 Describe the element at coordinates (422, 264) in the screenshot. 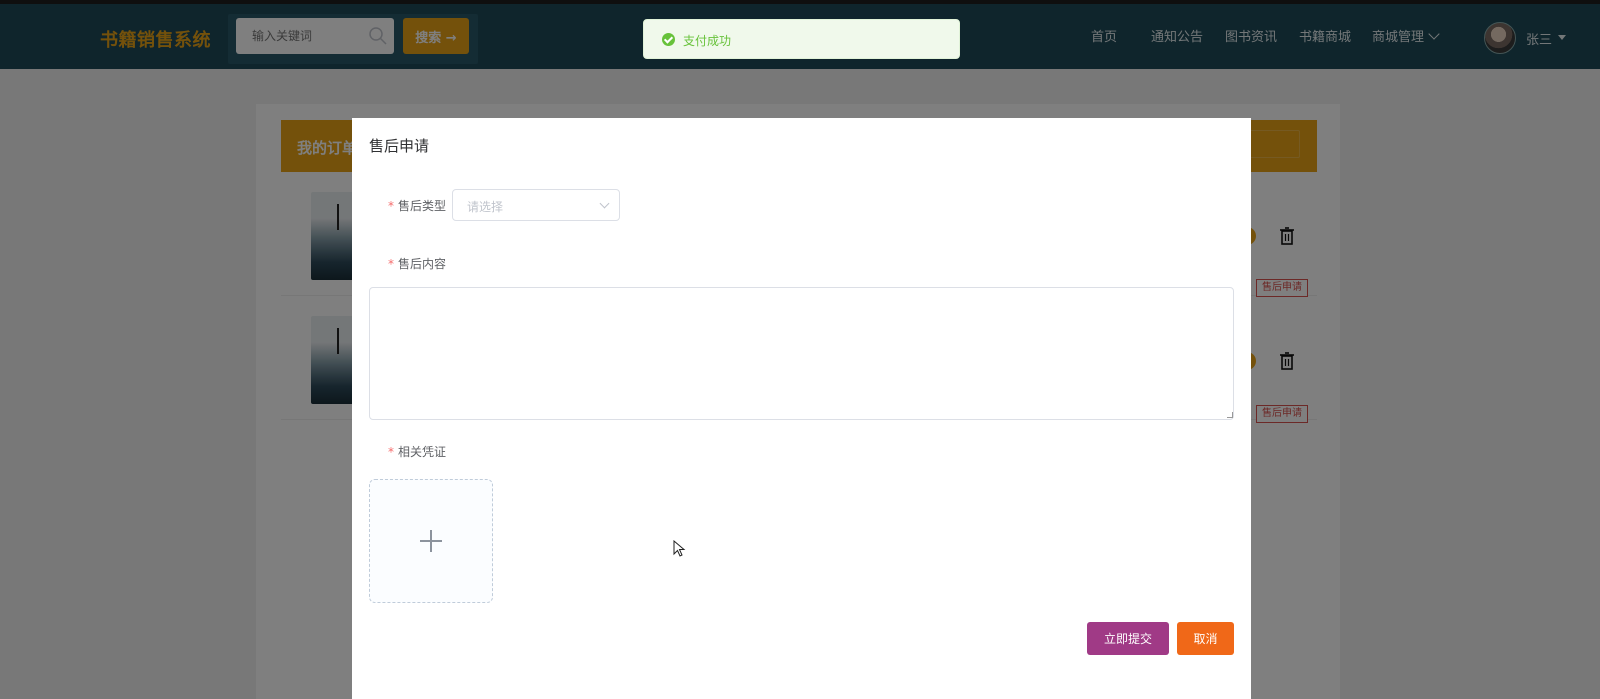

I see `content-field-label-text: 售后内容` at that location.